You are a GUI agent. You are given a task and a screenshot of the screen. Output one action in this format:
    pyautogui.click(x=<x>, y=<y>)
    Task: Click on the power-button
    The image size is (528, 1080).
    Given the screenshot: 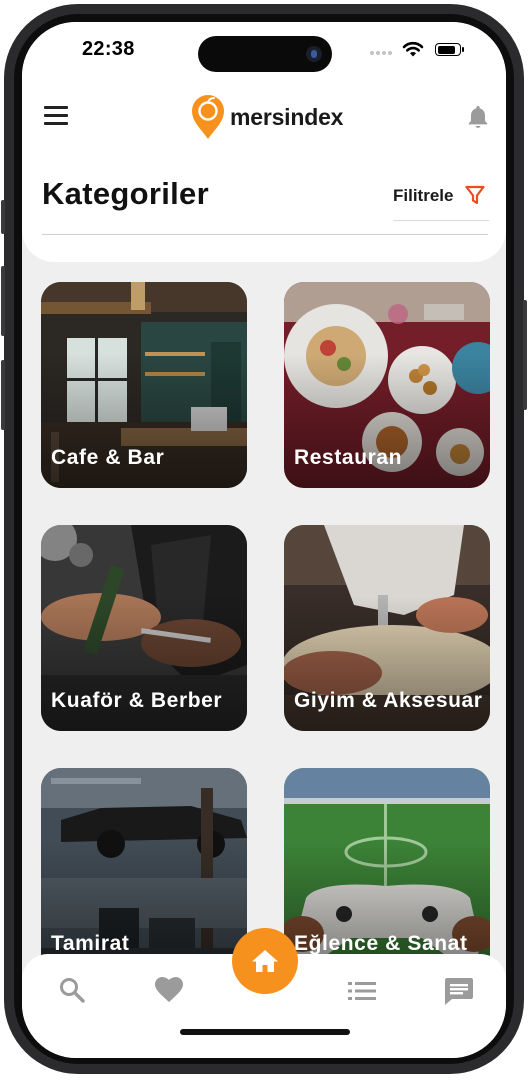 What is the action you would take?
    pyautogui.click(x=525, y=355)
    